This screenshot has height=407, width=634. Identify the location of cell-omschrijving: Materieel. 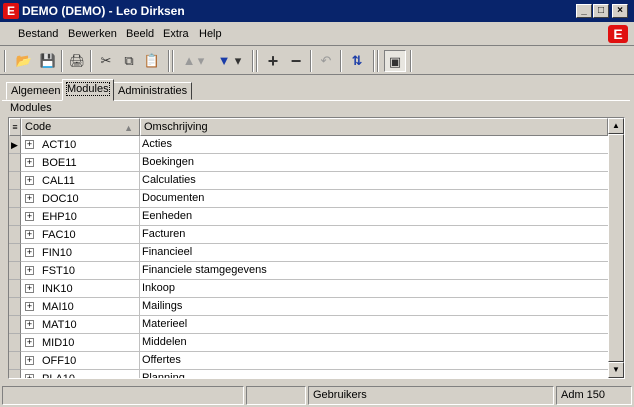
(374, 325).